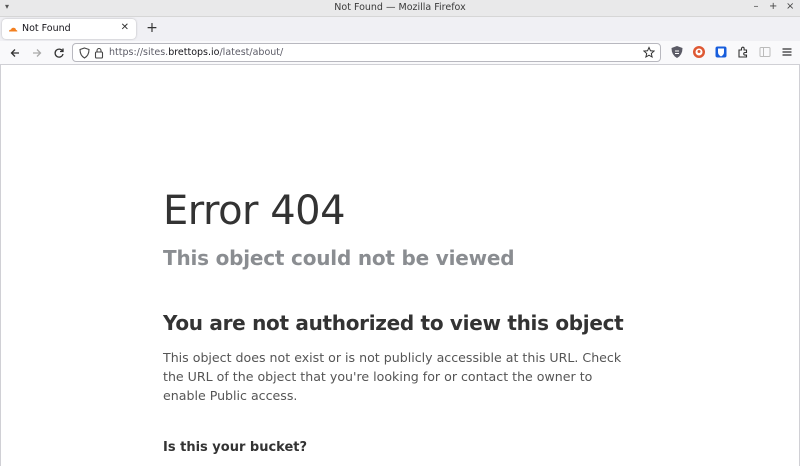 This screenshot has width=800, height=466. I want to click on minimize-button: –, so click(756, 6).